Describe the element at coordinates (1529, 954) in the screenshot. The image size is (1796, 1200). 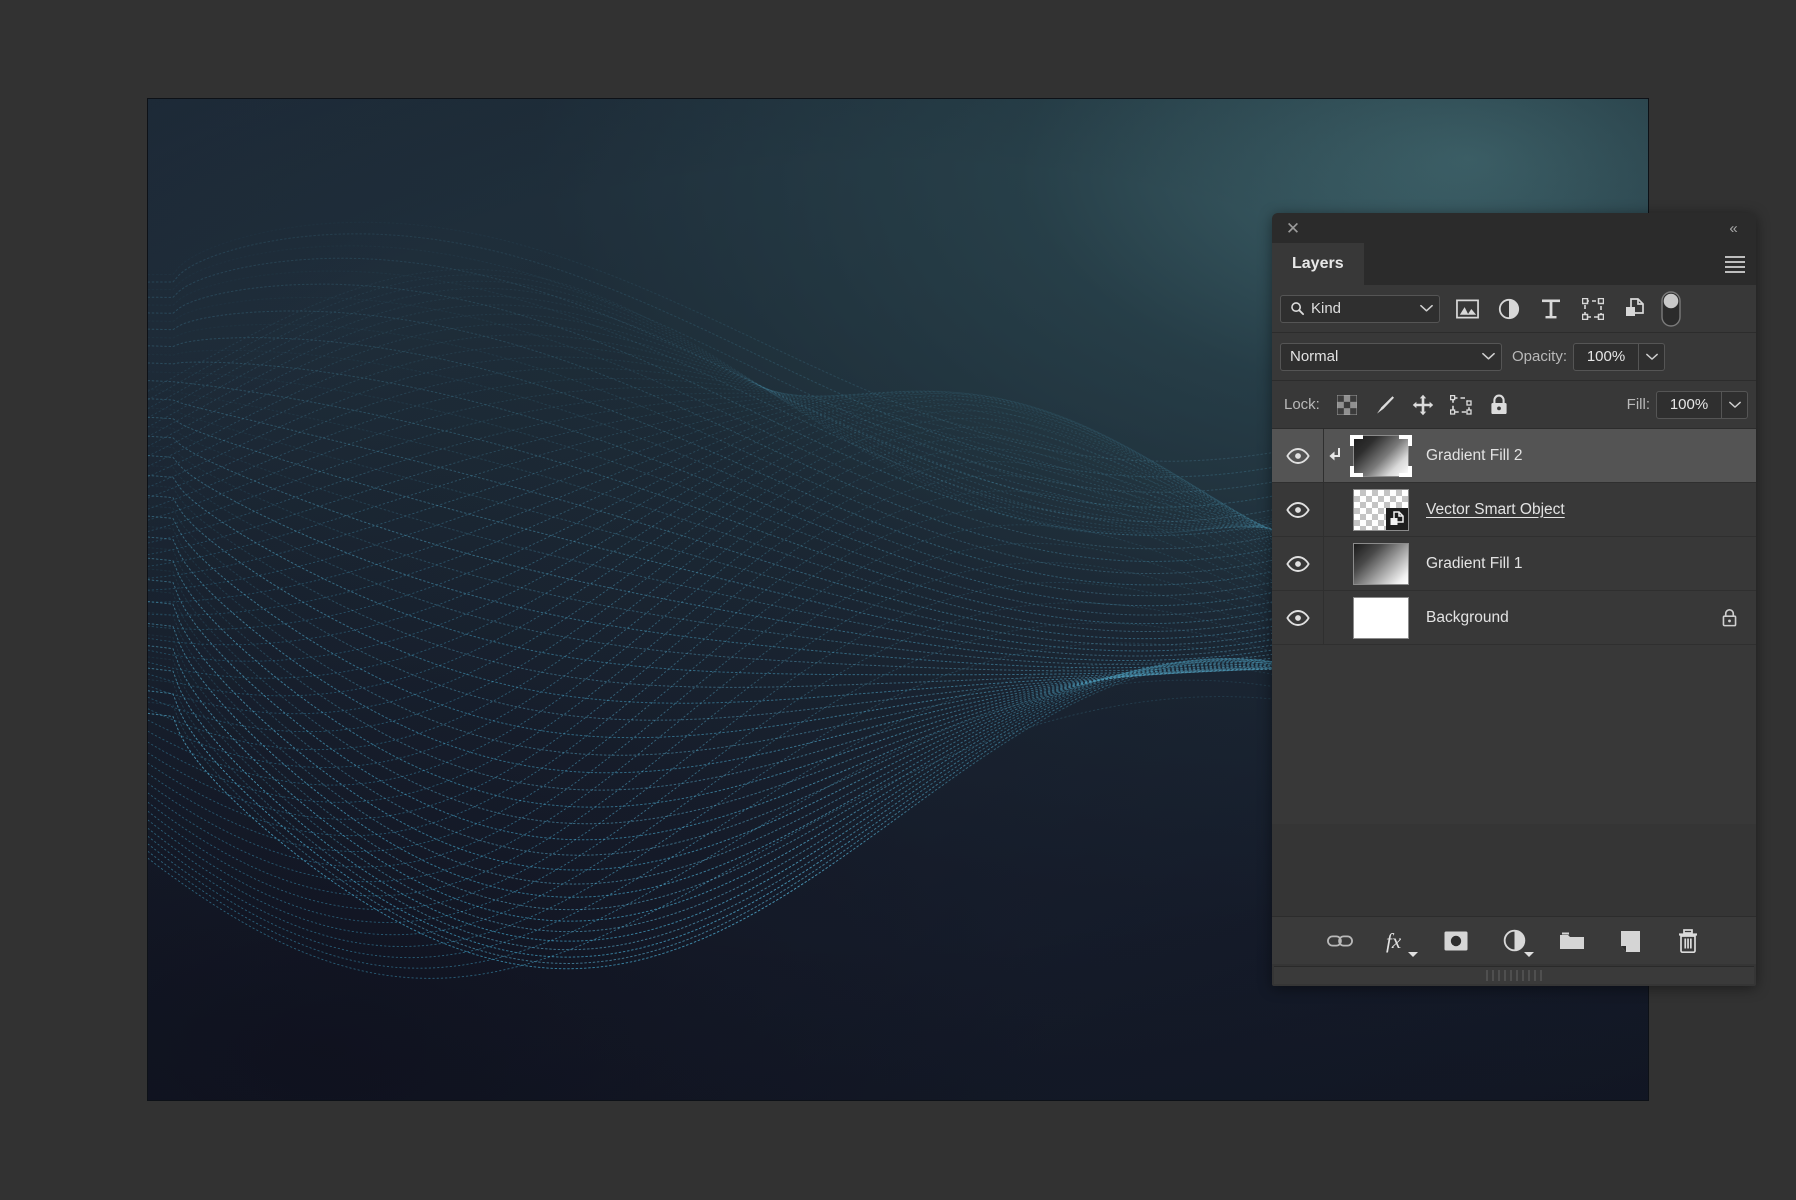
I see `adjustment-caret-icon` at that location.